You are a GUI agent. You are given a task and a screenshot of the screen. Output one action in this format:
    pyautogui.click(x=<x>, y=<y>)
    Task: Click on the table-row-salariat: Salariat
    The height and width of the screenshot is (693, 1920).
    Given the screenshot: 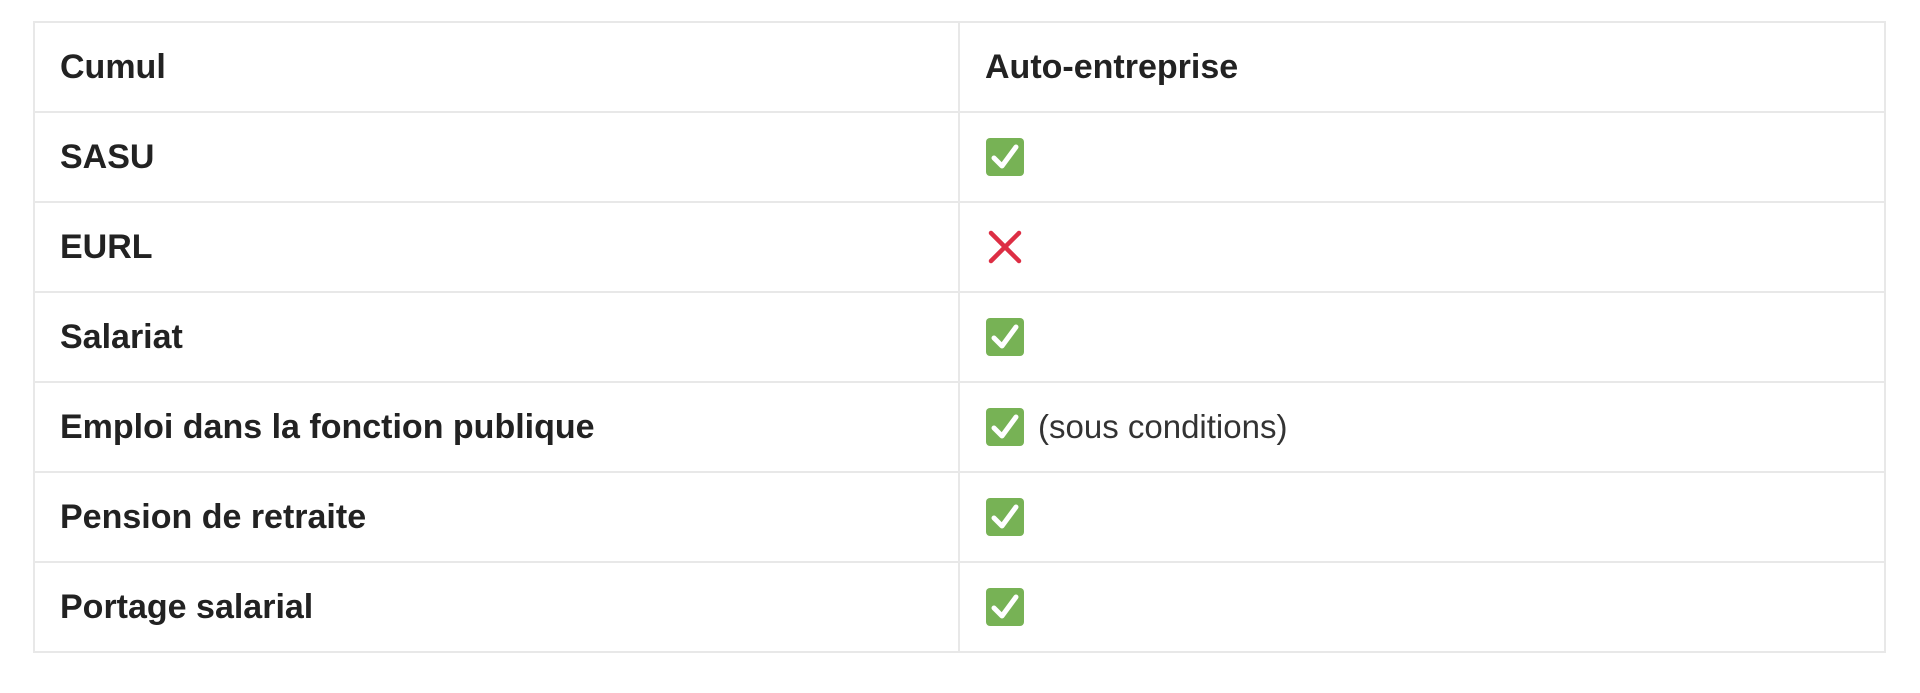 What is the action you would take?
    pyautogui.click(x=959, y=337)
    